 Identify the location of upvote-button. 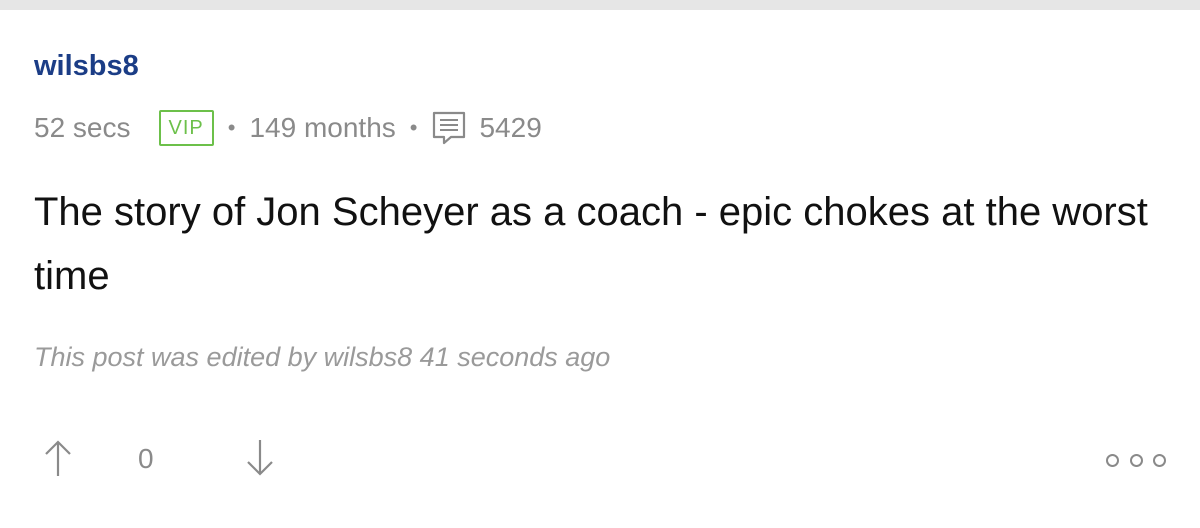
(58, 460).